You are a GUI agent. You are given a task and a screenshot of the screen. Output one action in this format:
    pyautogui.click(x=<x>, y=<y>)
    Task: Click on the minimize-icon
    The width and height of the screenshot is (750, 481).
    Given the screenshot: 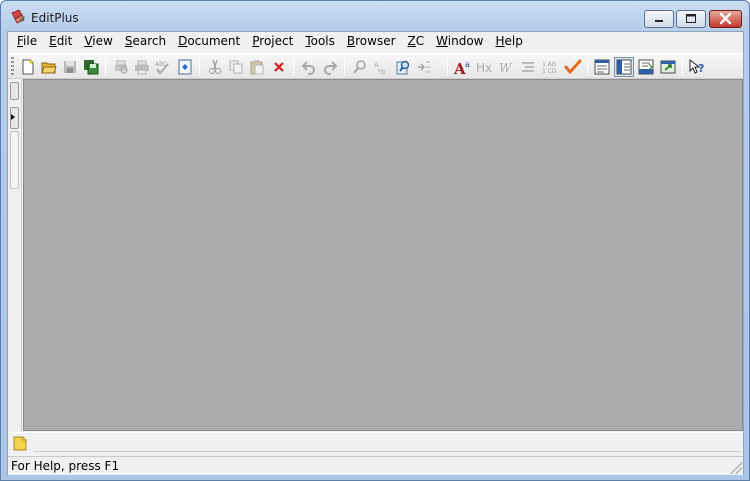 What is the action you would take?
    pyautogui.click(x=659, y=21)
    